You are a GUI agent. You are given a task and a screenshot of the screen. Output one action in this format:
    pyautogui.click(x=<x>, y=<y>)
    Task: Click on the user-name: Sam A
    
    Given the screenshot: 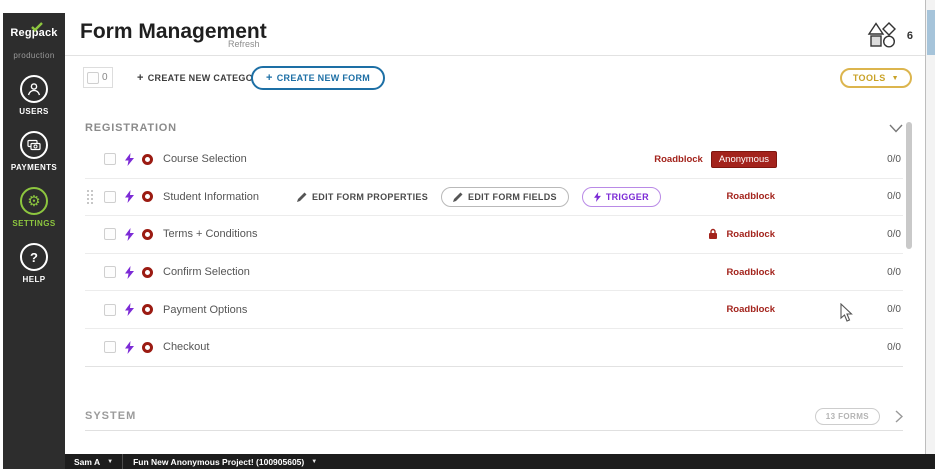 What is the action you would take?
    pyautogui.click(x=87, y=461)
    